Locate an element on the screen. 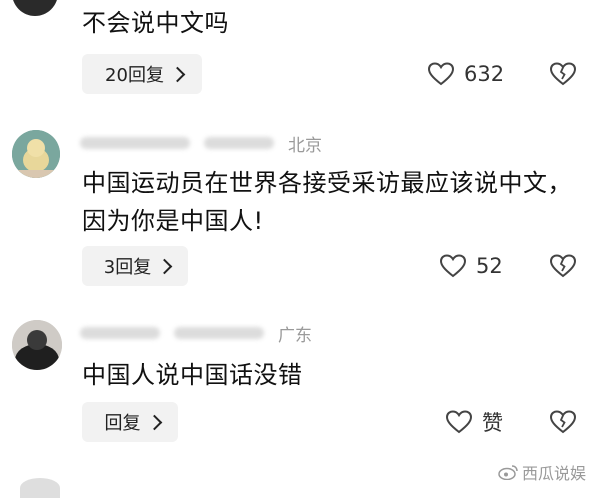  like-count: 52 is located at coordinates (489, 266).